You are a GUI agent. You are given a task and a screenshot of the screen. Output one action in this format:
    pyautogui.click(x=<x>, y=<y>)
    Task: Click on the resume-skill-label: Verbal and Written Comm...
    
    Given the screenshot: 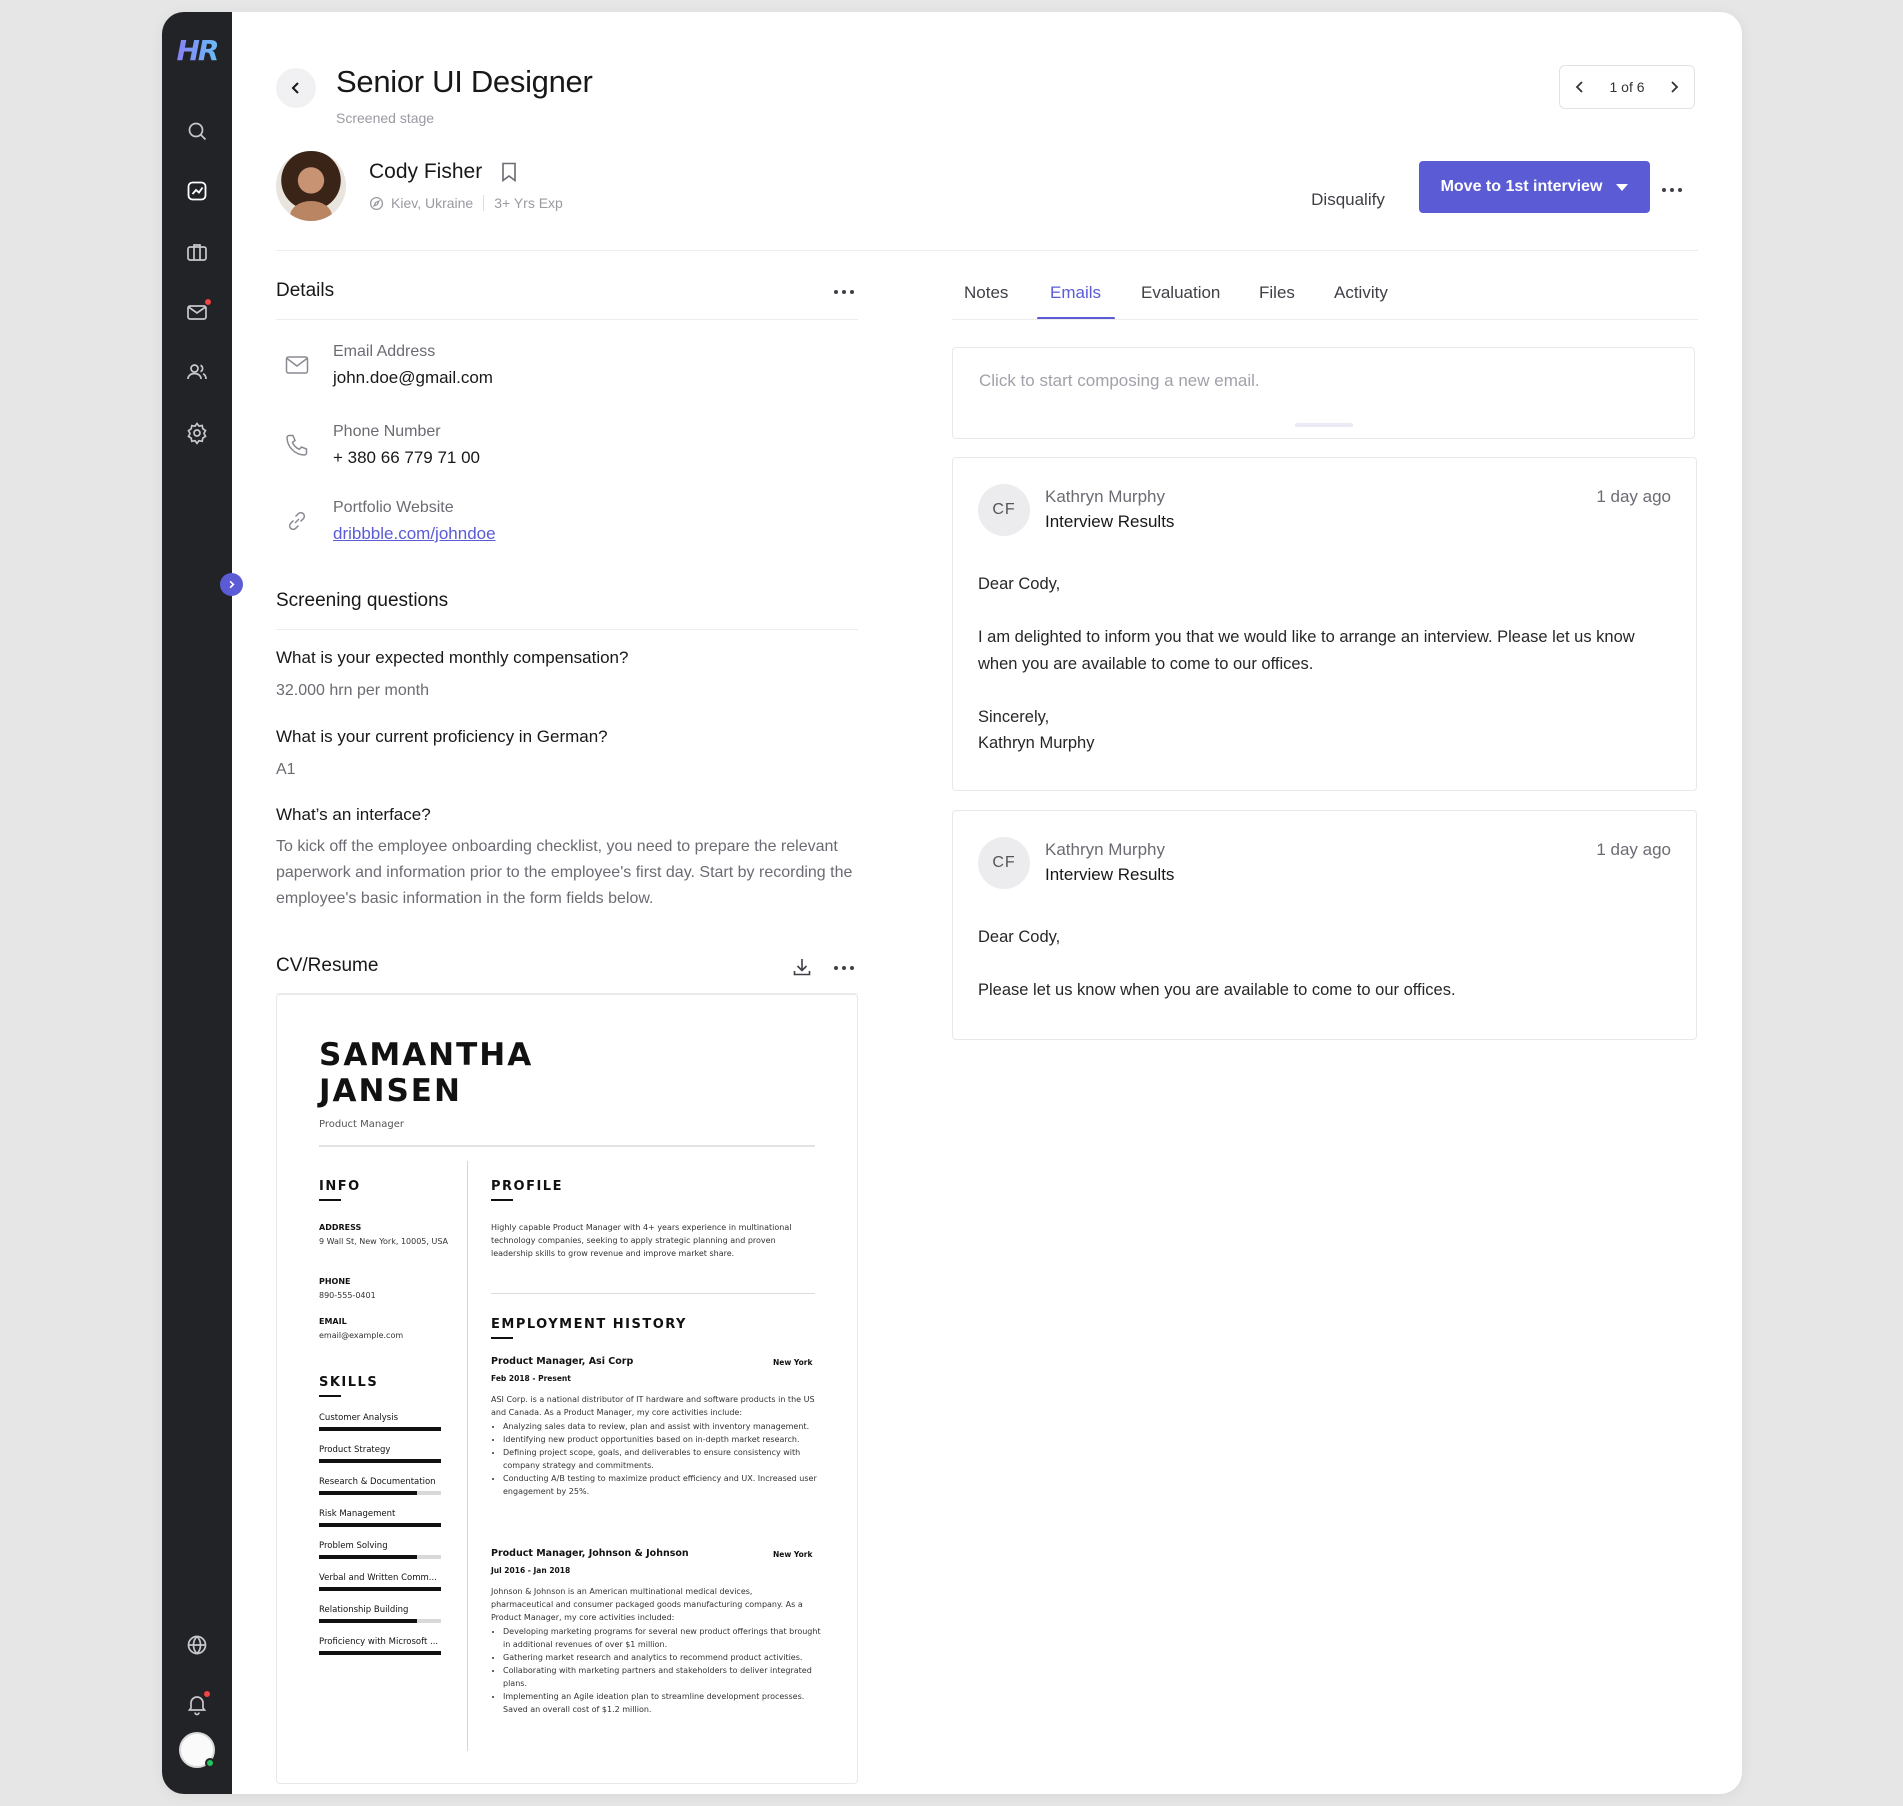 What is the action you would take?
    pyautogui.click(x=378, y=1578)
    